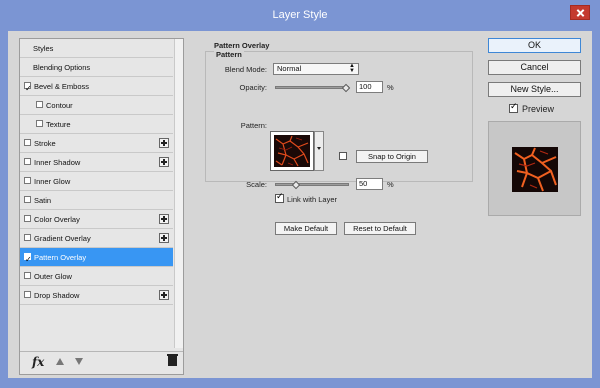  I want to click on styles-list-item: Drop Shadow, so click(96, 295).